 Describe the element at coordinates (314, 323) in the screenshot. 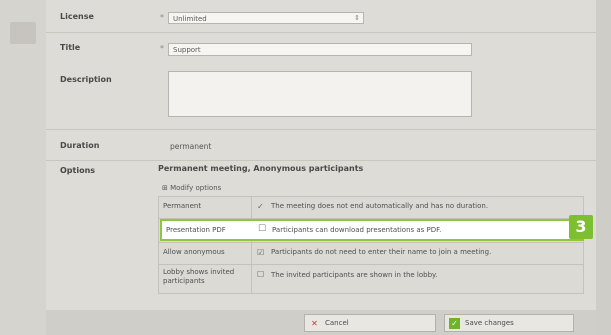

I see `x-icon: ✕` at that location.